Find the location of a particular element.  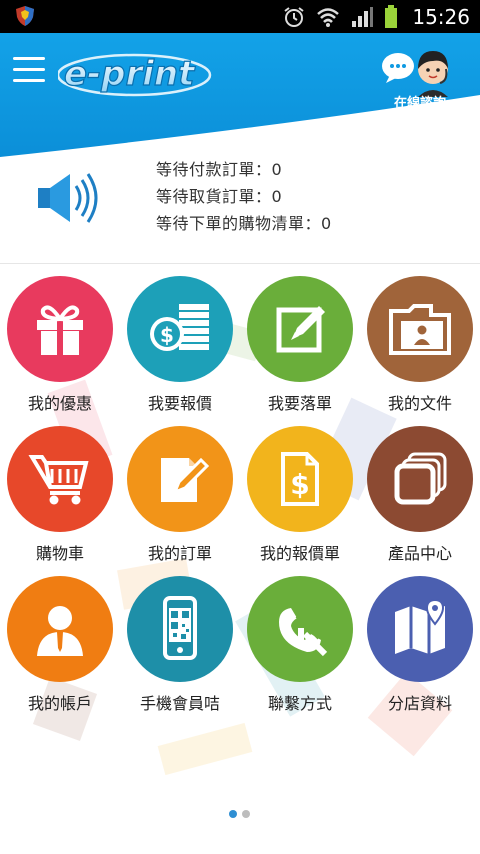

order-notice: 等待付款訂單：0 等待取貨訂單：0 等待下單的購物清單：0 is located at coordinates (240, 207).